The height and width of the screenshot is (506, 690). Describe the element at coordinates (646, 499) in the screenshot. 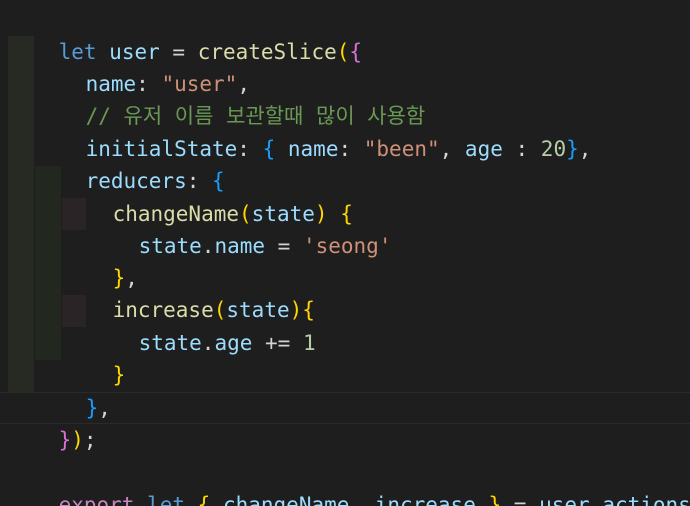

I see `property: actions` at that location.